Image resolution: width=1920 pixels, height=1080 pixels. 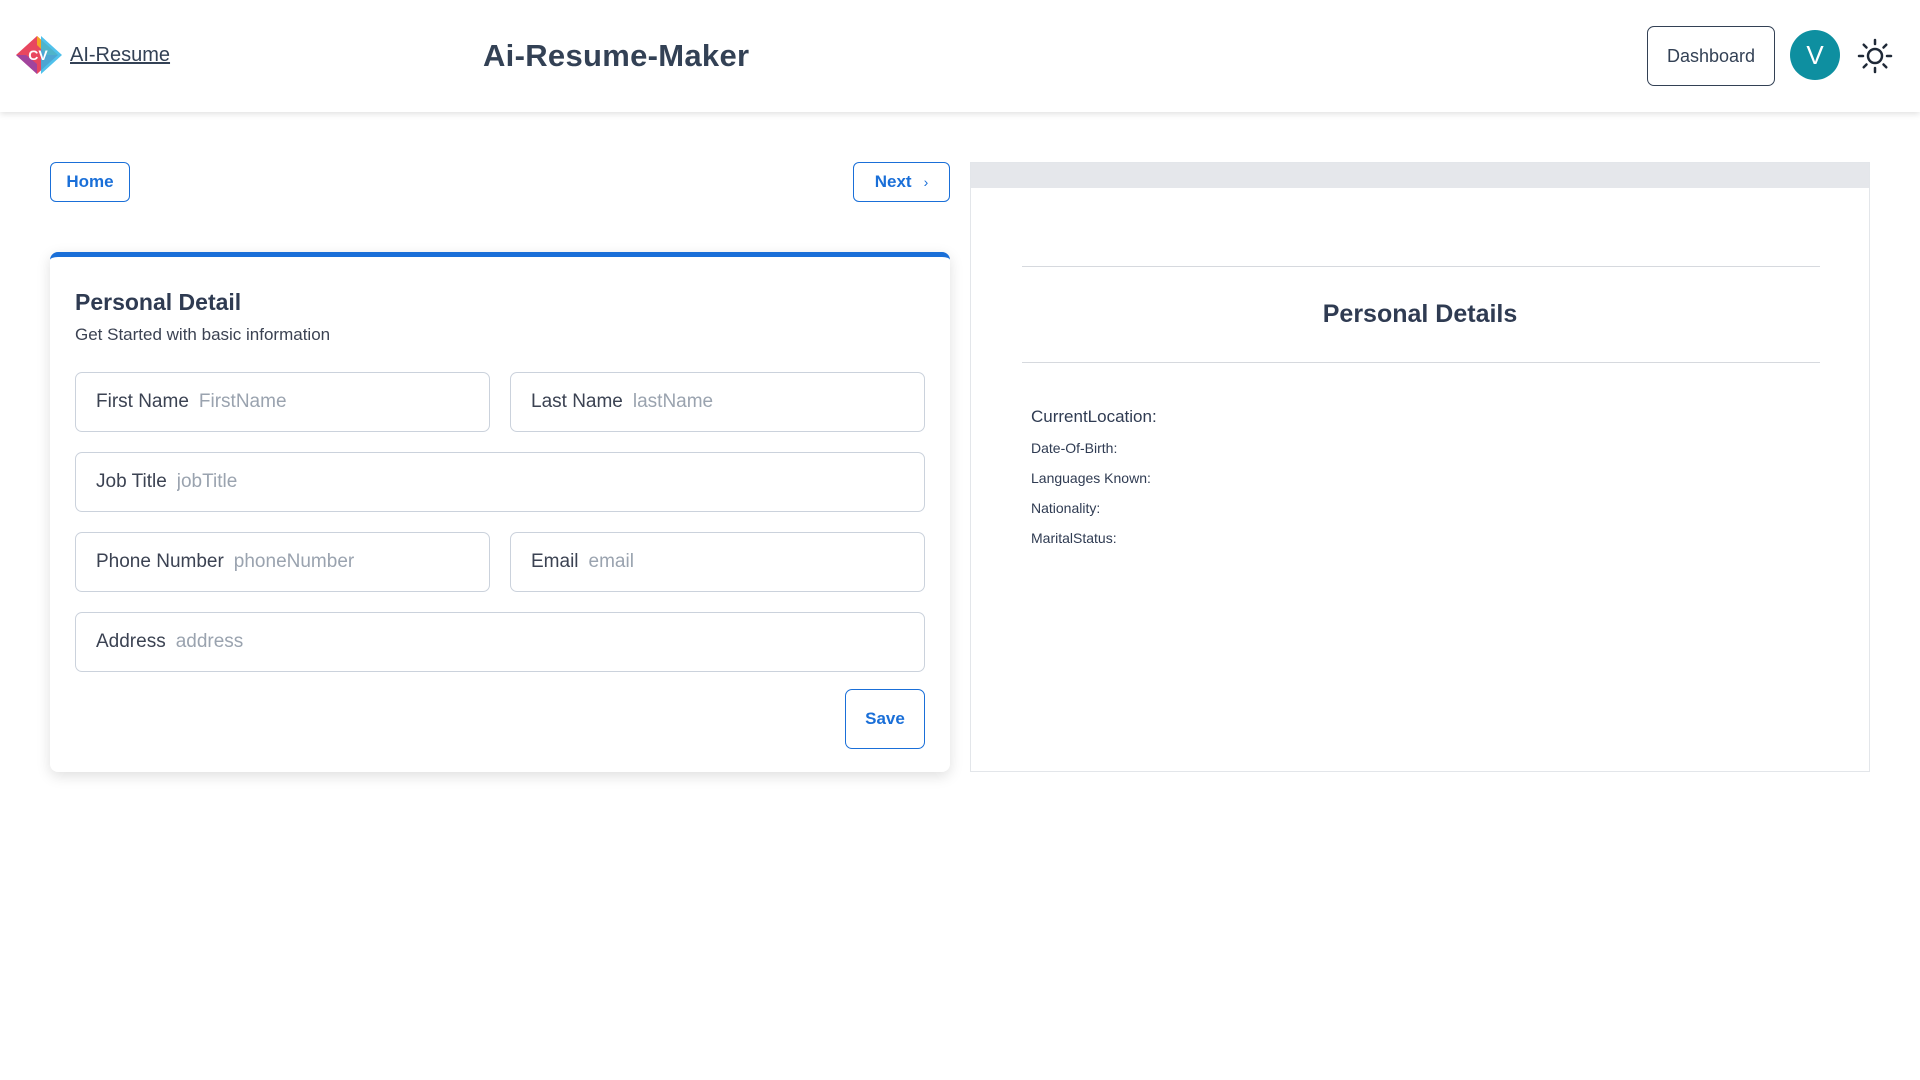 I want to click on logo-badge-text: CV, so click(x=38, y=55).